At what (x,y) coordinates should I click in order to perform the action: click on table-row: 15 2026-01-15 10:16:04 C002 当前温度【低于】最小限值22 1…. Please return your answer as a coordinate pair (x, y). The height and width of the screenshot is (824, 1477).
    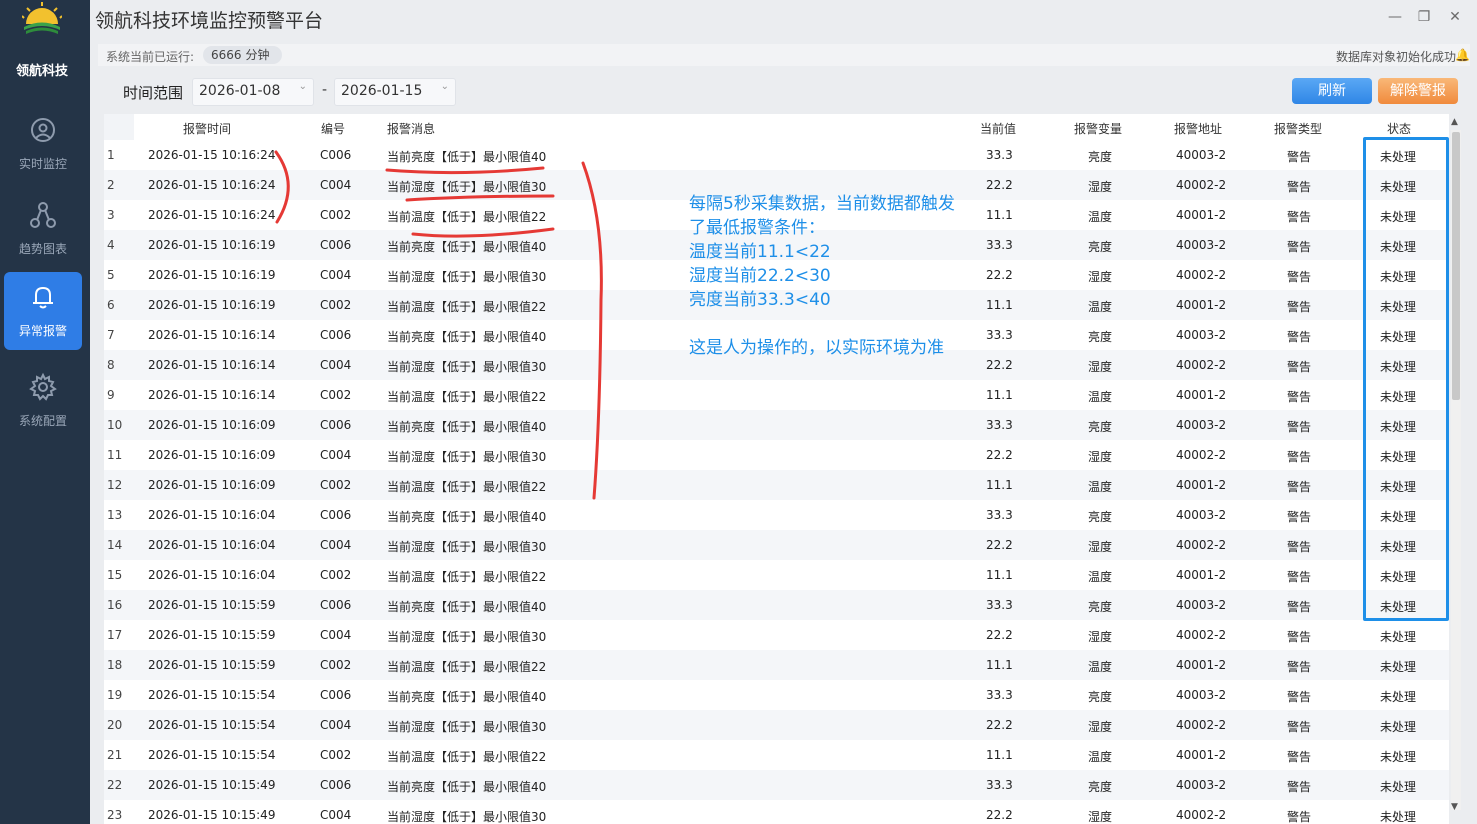
    Looking at the image, I should click on (776, 575).